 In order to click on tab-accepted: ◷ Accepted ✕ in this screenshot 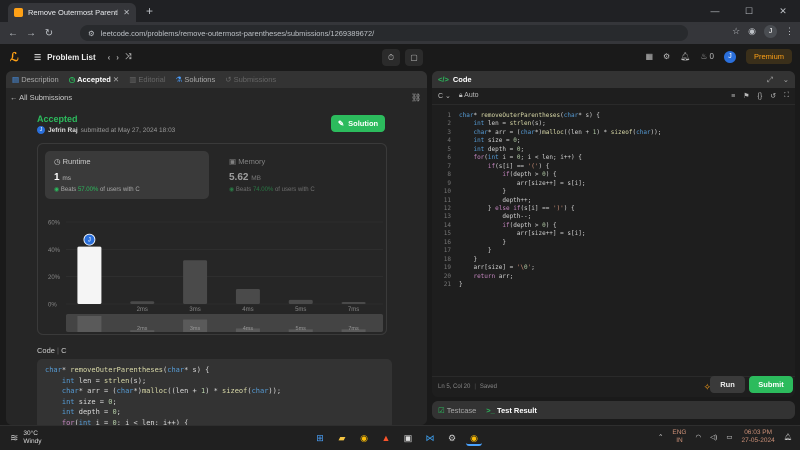, I will do `click(94, 79)`.